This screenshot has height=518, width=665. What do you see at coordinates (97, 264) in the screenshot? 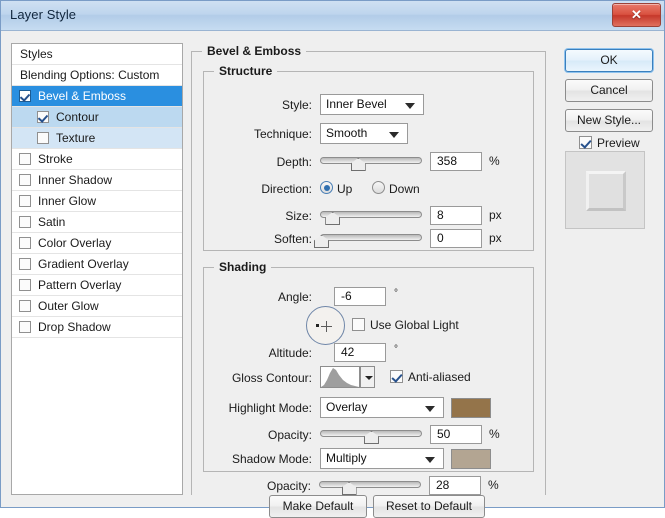
I see `style-item-gradient-overlay: Gradient Overlay` at bounding box center [97, 264].